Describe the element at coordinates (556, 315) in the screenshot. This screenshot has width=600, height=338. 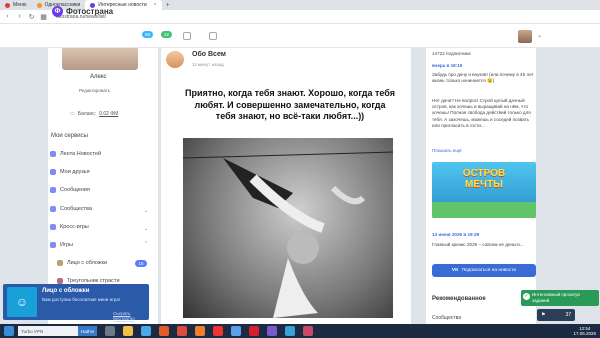
I see `notification-counter: ⚑ 37` at that location.